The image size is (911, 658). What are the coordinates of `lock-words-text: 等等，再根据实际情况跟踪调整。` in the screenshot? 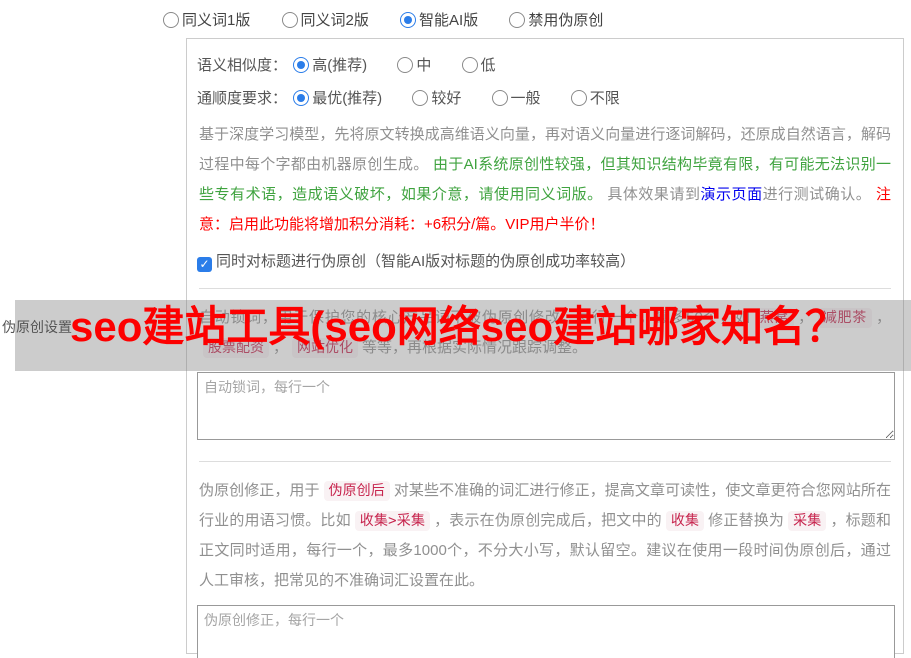 It's located at (475, 347).